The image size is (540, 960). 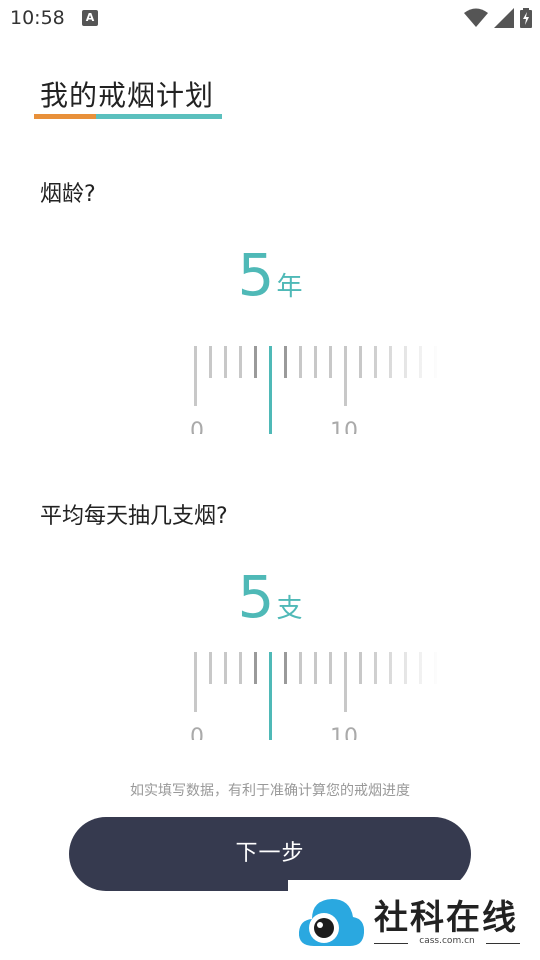 I want to click on value-unit: 支, so click(x=289, y=609).